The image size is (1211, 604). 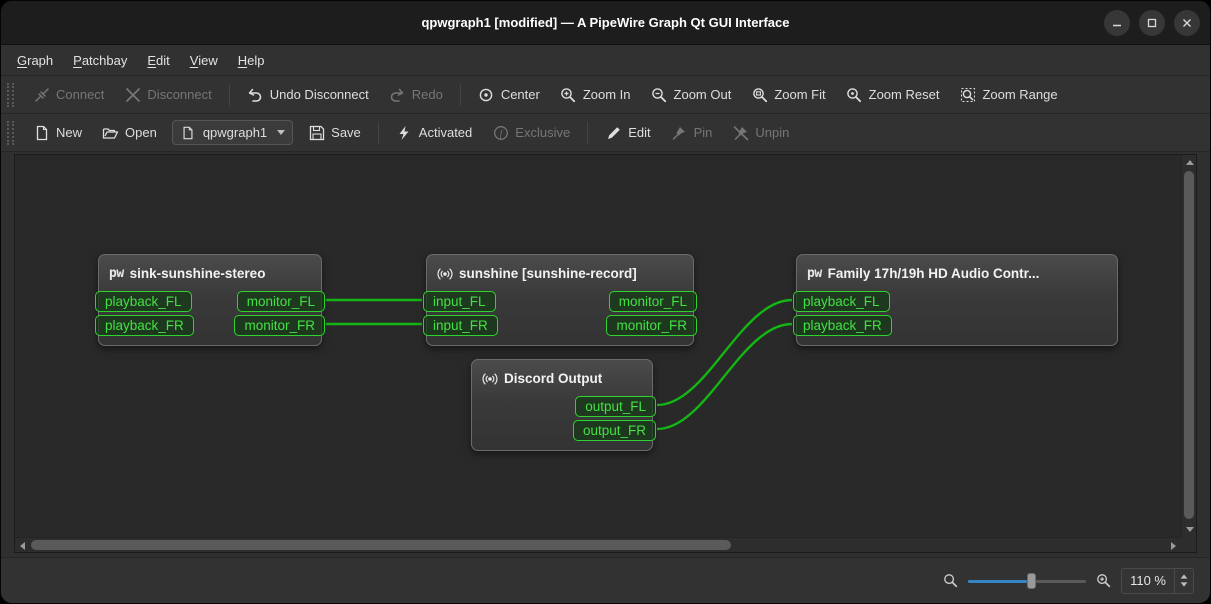 I want to click on new-button: New, so click(x=57, y=132).